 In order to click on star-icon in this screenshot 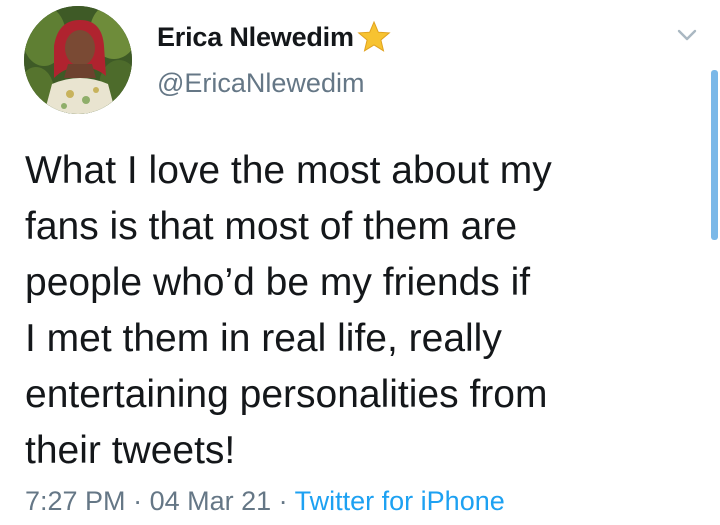, I will do `click(374, 37)`.